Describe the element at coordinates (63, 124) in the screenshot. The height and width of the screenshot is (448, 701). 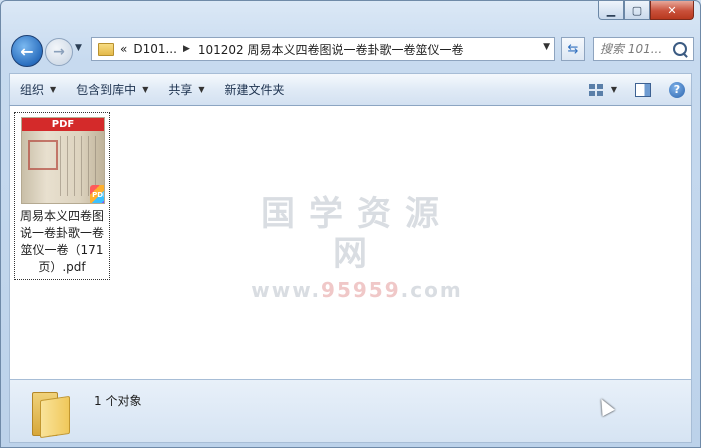
I see `thumbnail-banner: PDF` at that location.